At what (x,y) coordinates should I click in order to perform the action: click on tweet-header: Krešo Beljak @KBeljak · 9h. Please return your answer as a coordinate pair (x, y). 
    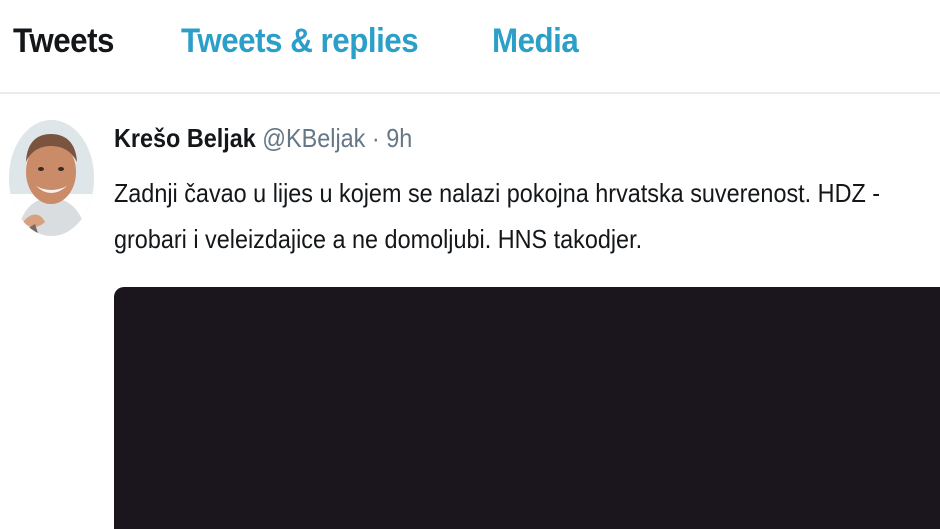
    Looking at the image, I should click on (263, 138).